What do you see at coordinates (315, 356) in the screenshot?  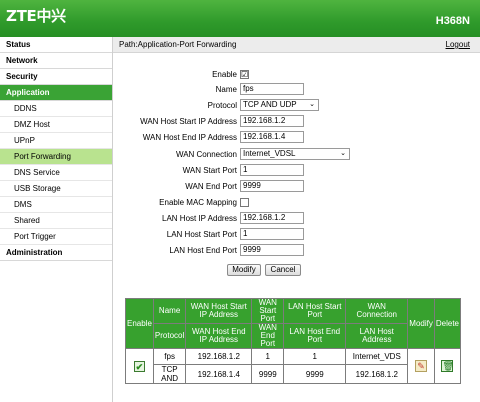 I see `row-lan-start-port: 1` at bounding box center [315, 356].